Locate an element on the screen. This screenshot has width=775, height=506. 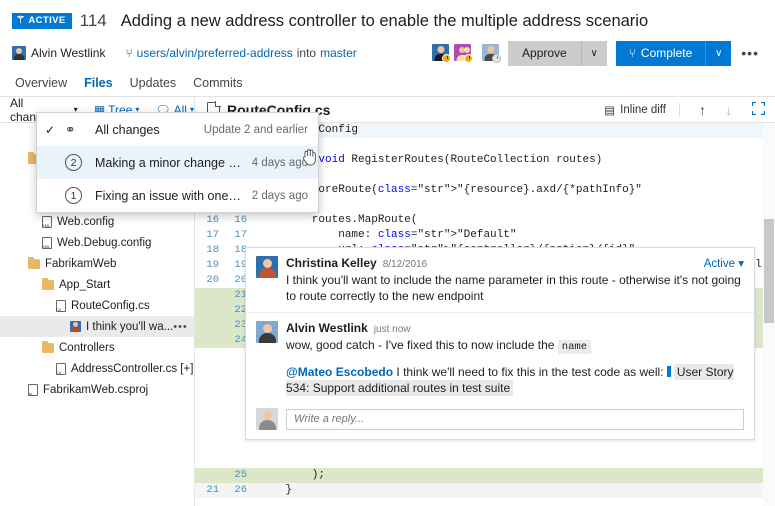
tab-commits: Commits is located at coordinates (217, 85).